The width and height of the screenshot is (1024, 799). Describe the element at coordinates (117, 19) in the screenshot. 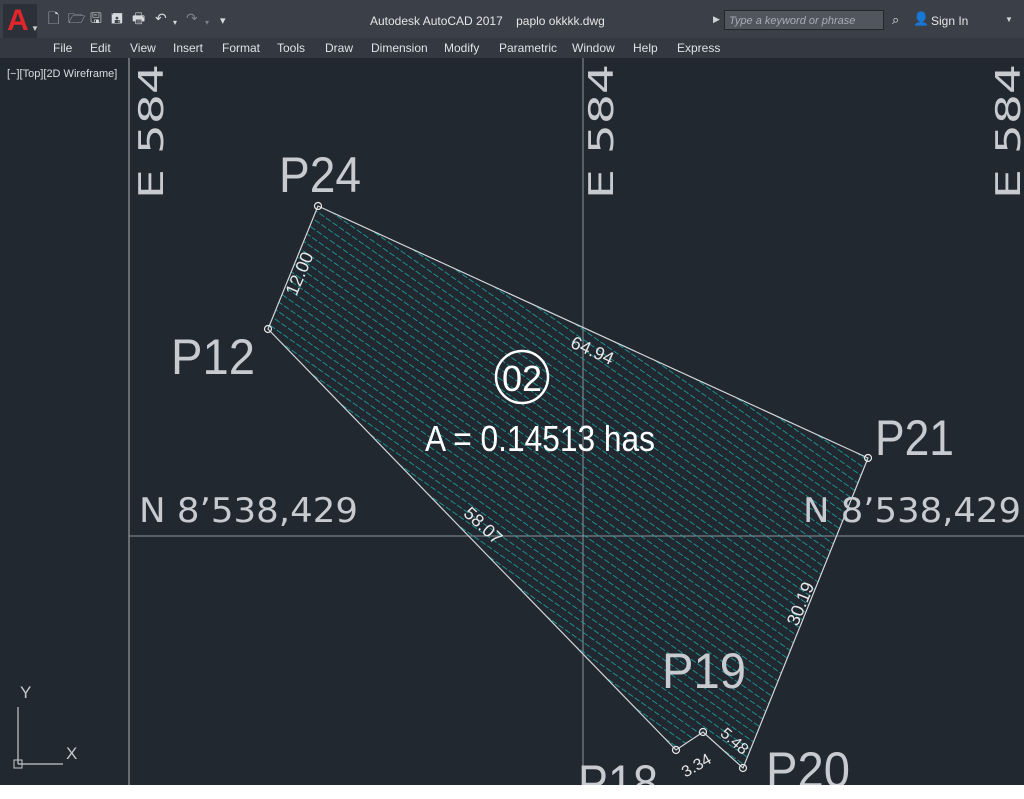

I see `save-as-icon: 🖪` at that location.